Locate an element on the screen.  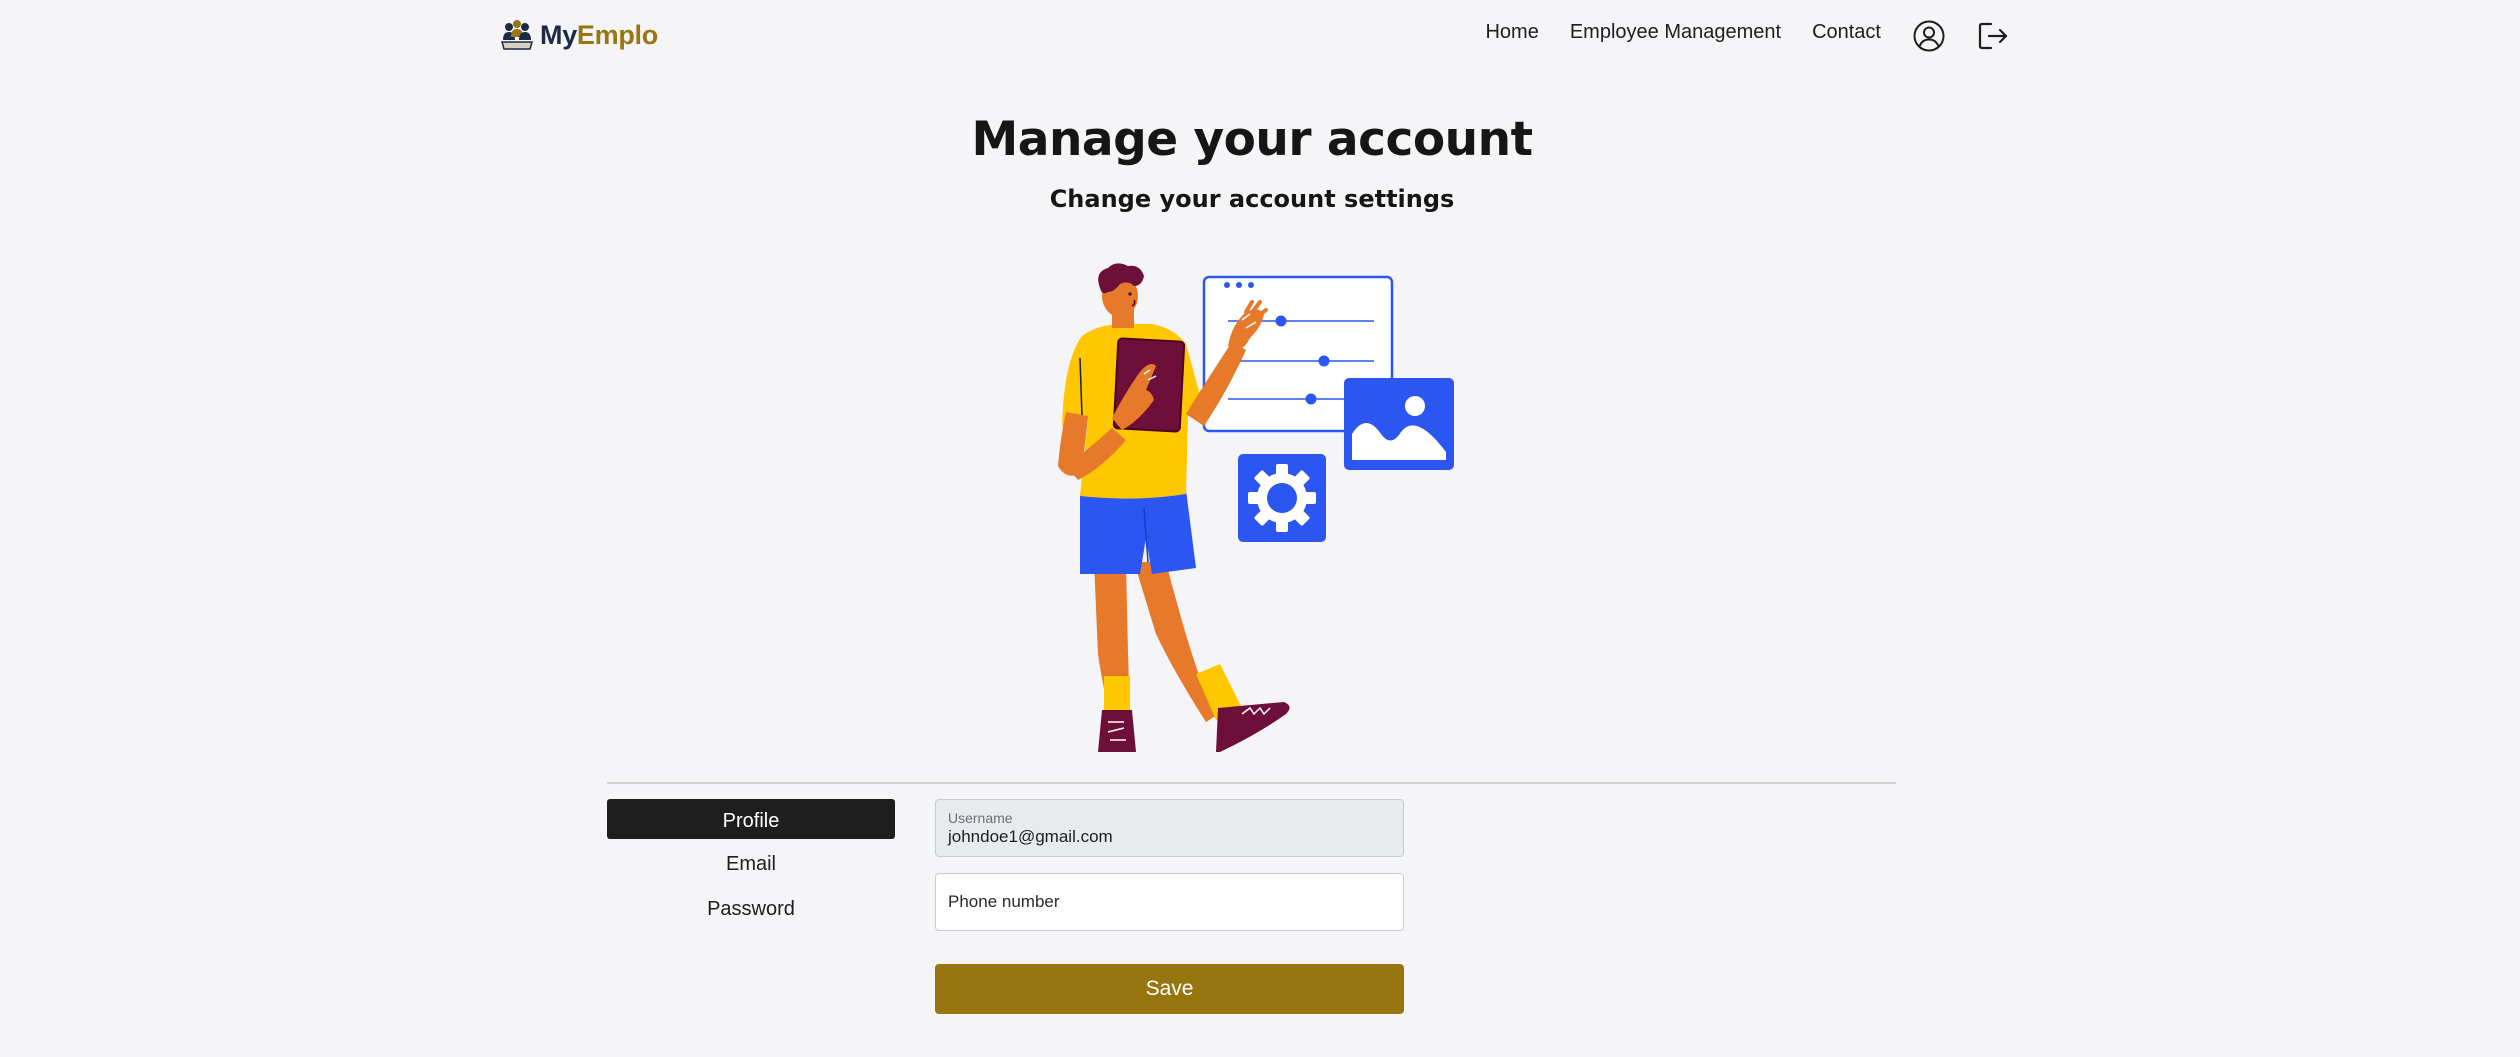
settings-side-menu: Profile Email Password is located at coordinates (751, 866).